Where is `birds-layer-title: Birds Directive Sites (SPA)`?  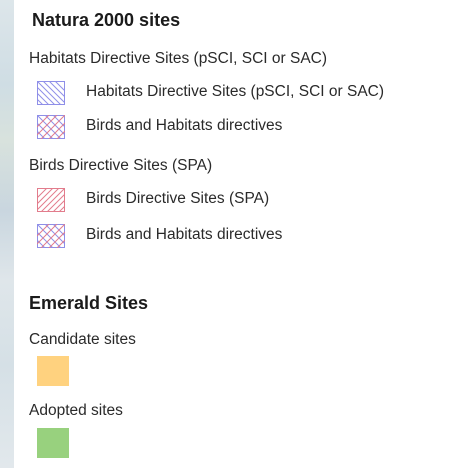
birds-layer-title: Birds Directive Sites (SPA) is located at coordinates (121, 165).